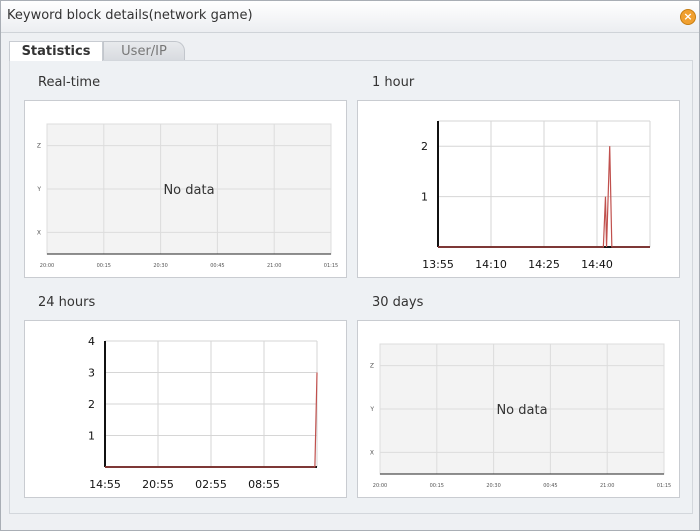  I want to click on hour-x-tick-label: 14:10, so click(491, 264).